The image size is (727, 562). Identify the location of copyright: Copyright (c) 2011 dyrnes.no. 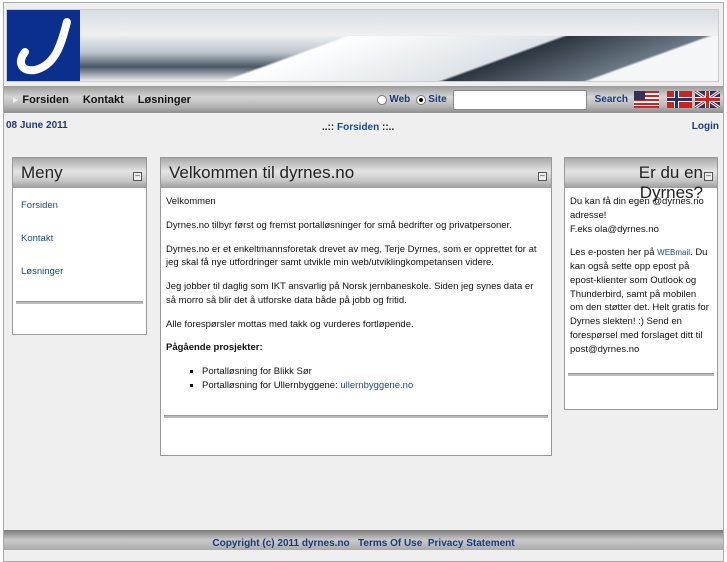
(281, 543).